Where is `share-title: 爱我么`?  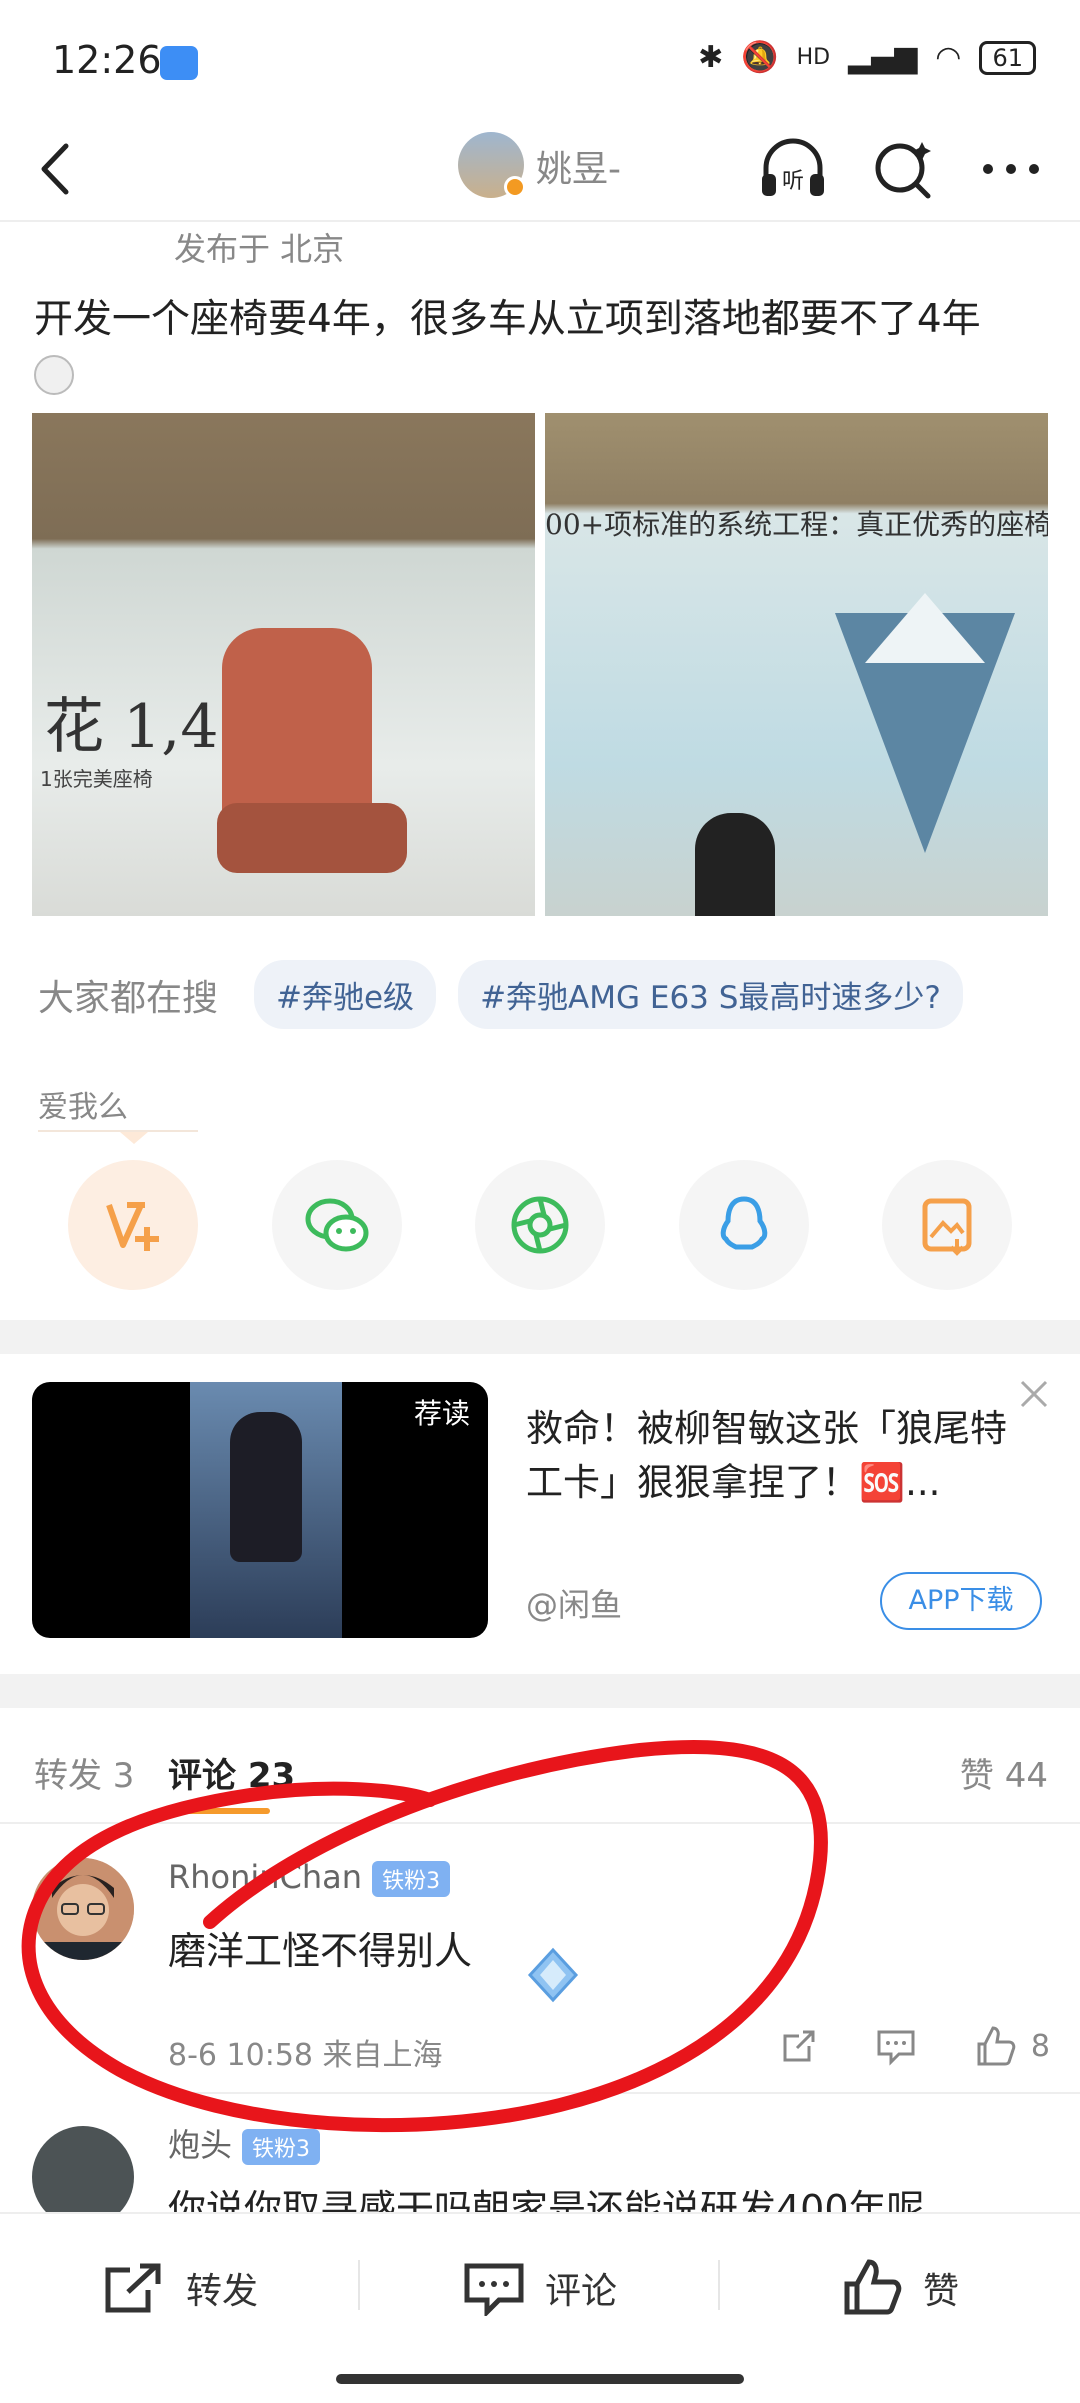
share-title: 爱我么 is located at coordinates (83, 1107).